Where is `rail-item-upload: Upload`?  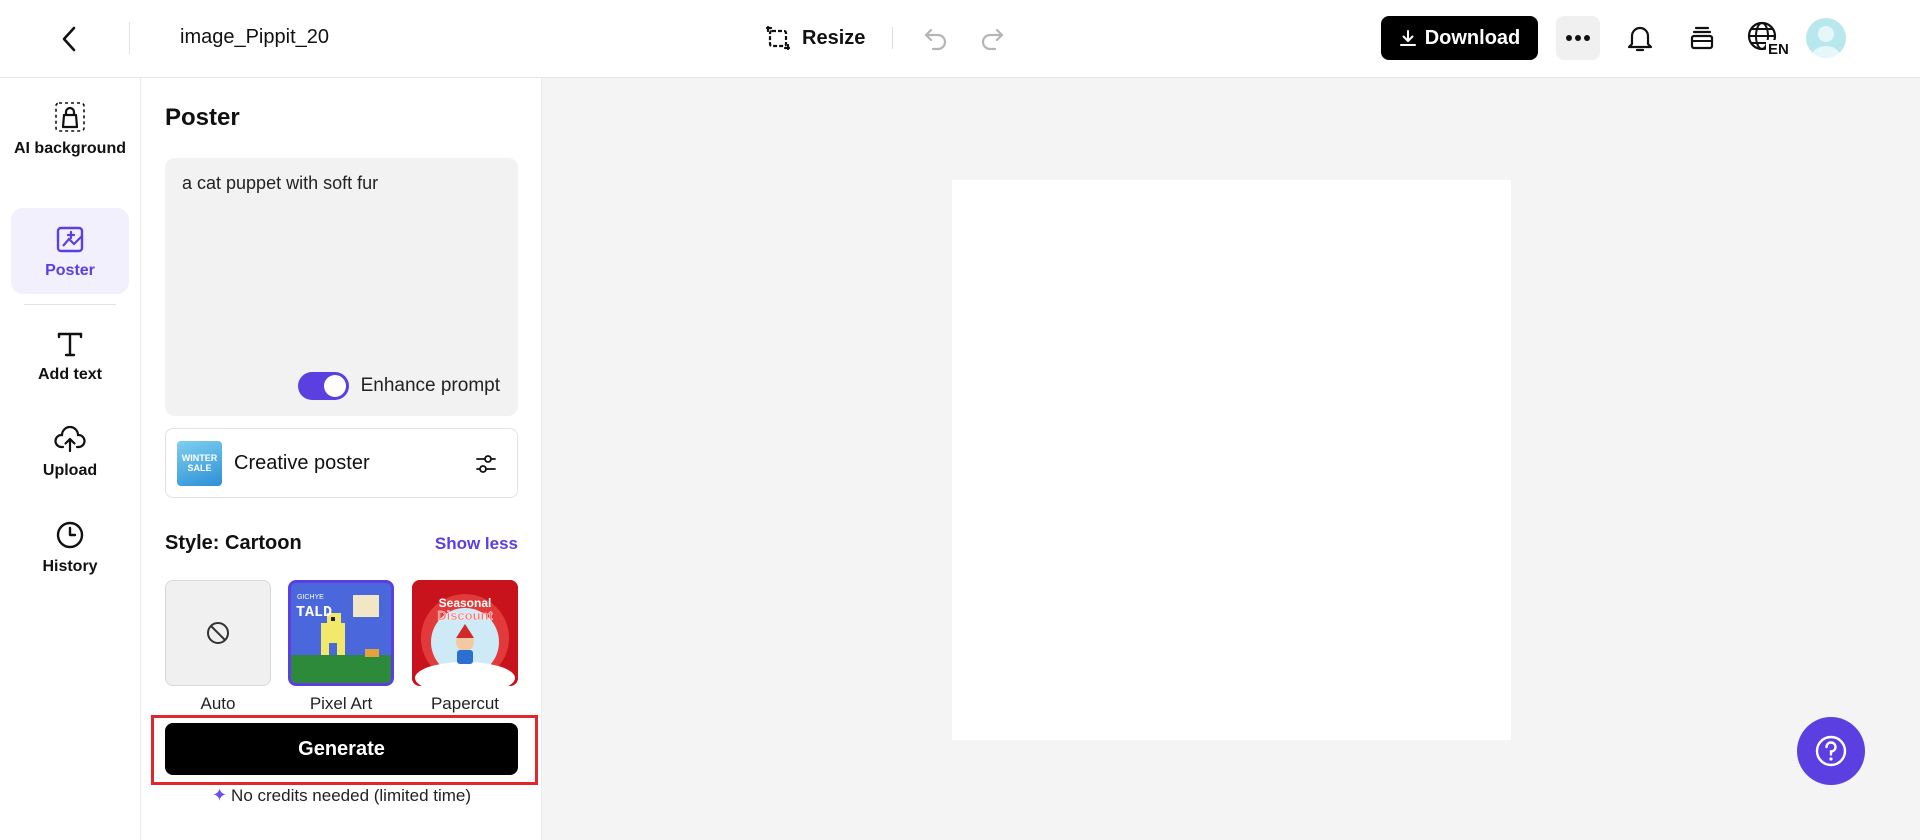
rail-item-upload: Upload is located at coordinates (70, 451).